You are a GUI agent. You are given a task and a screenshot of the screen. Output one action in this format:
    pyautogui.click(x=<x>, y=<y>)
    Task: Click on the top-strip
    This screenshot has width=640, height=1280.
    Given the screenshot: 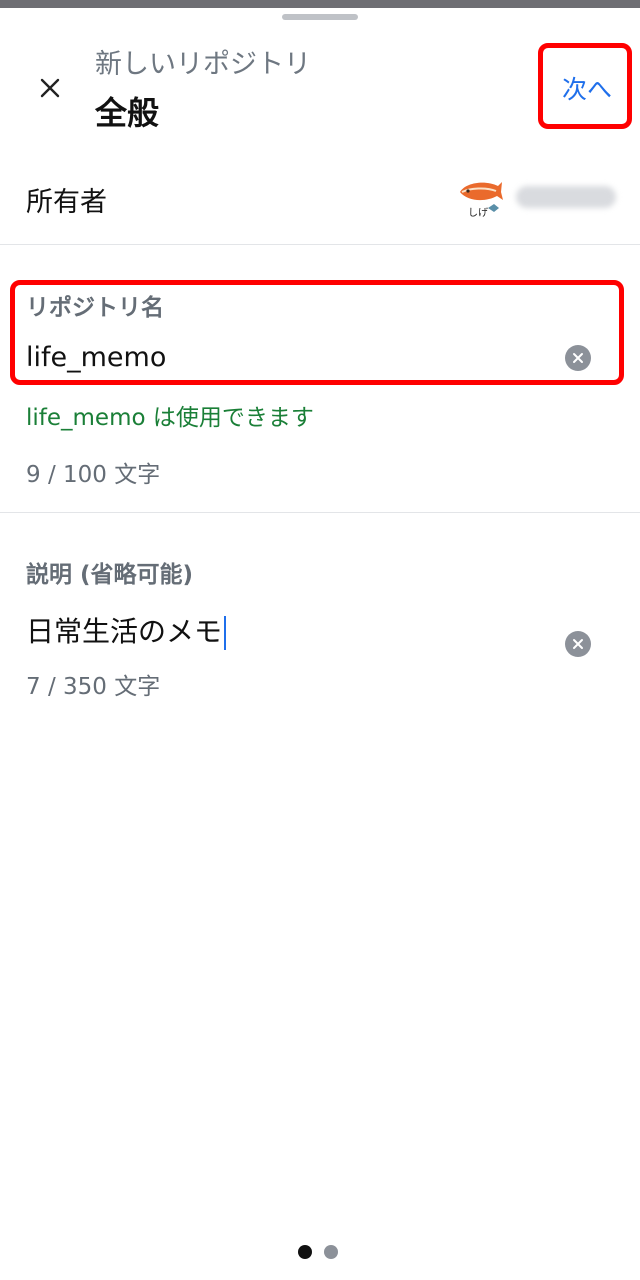 What is the action you would take?
    pyautogui.click(x=320, y=4)
    